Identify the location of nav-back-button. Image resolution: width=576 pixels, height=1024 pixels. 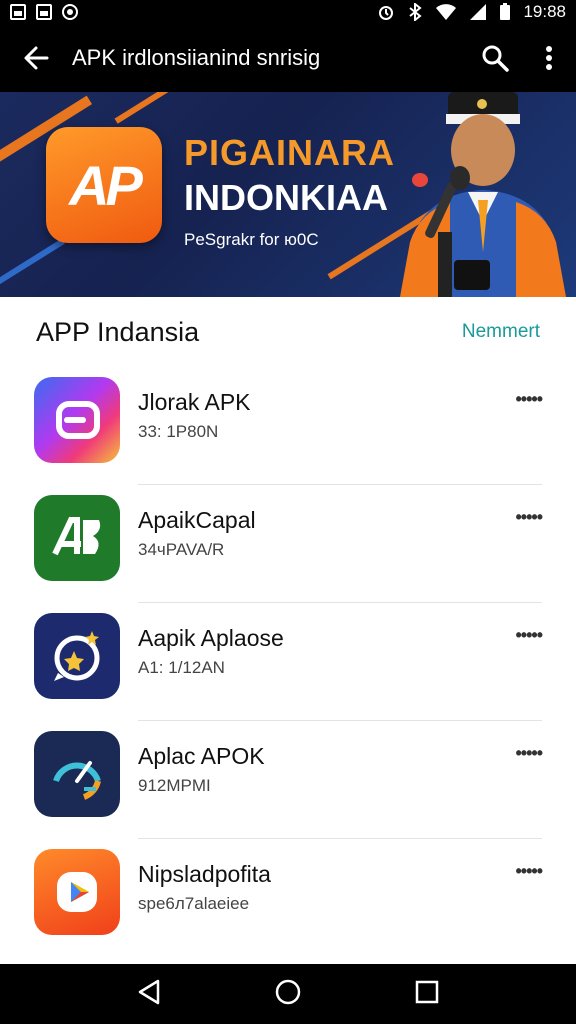
(149, 994).